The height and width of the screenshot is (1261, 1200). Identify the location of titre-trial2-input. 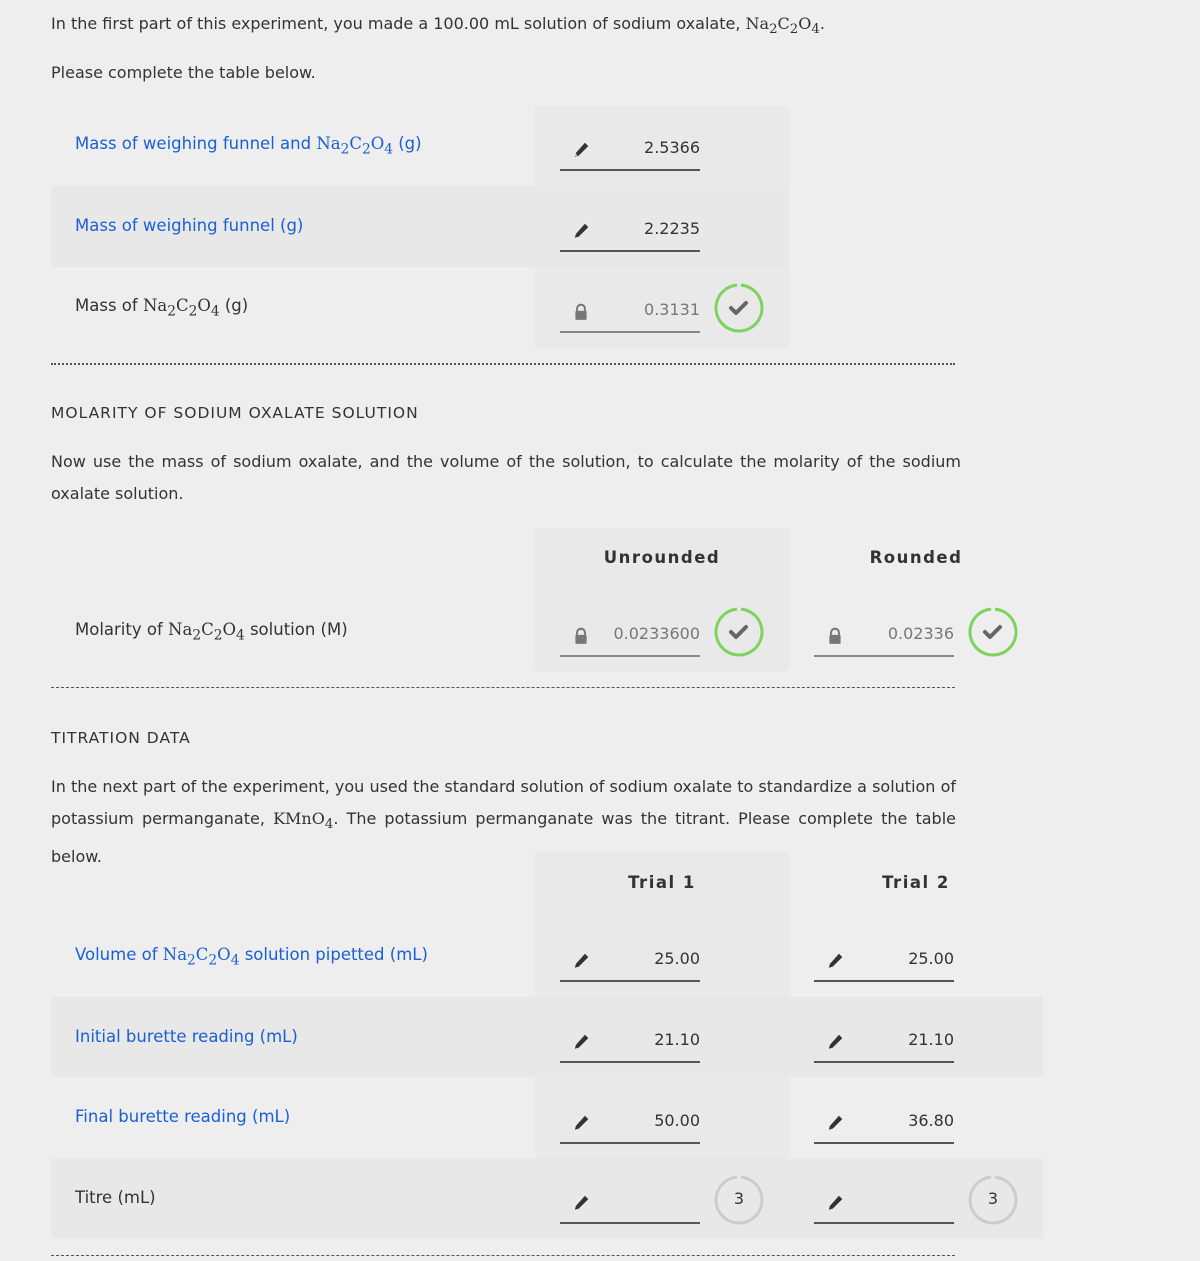
(884, 1203).